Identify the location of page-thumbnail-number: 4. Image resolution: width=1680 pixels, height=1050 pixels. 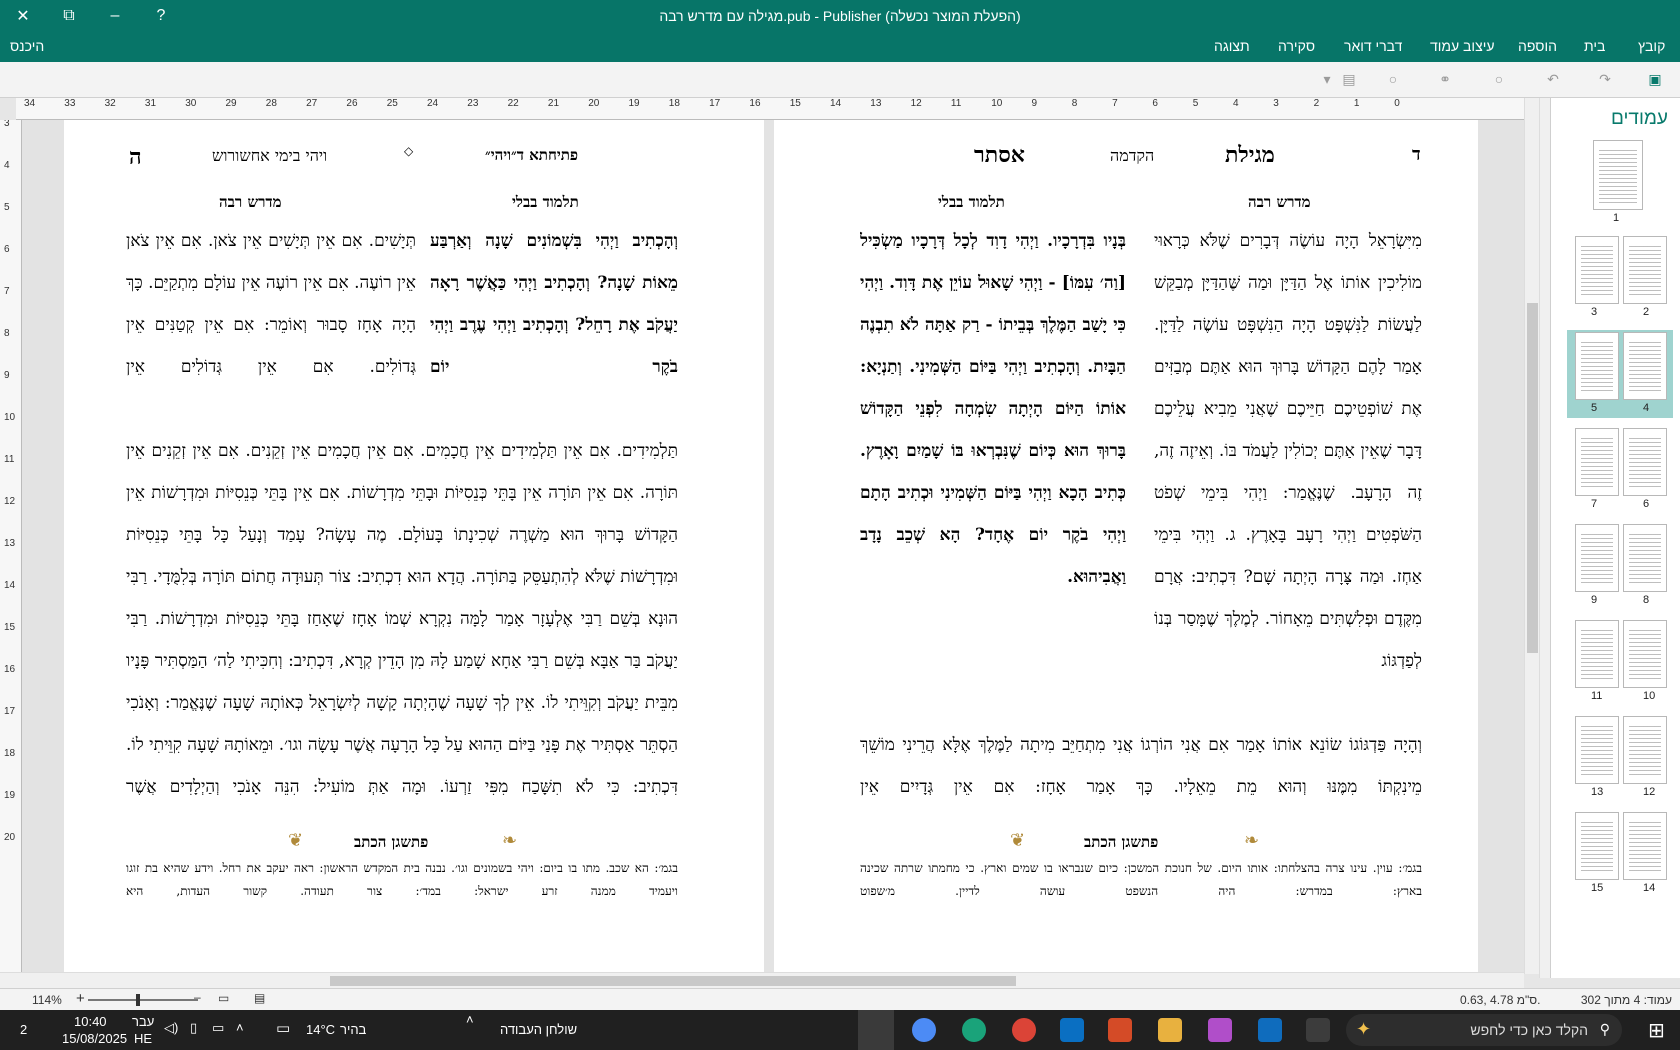
(1646, 408).